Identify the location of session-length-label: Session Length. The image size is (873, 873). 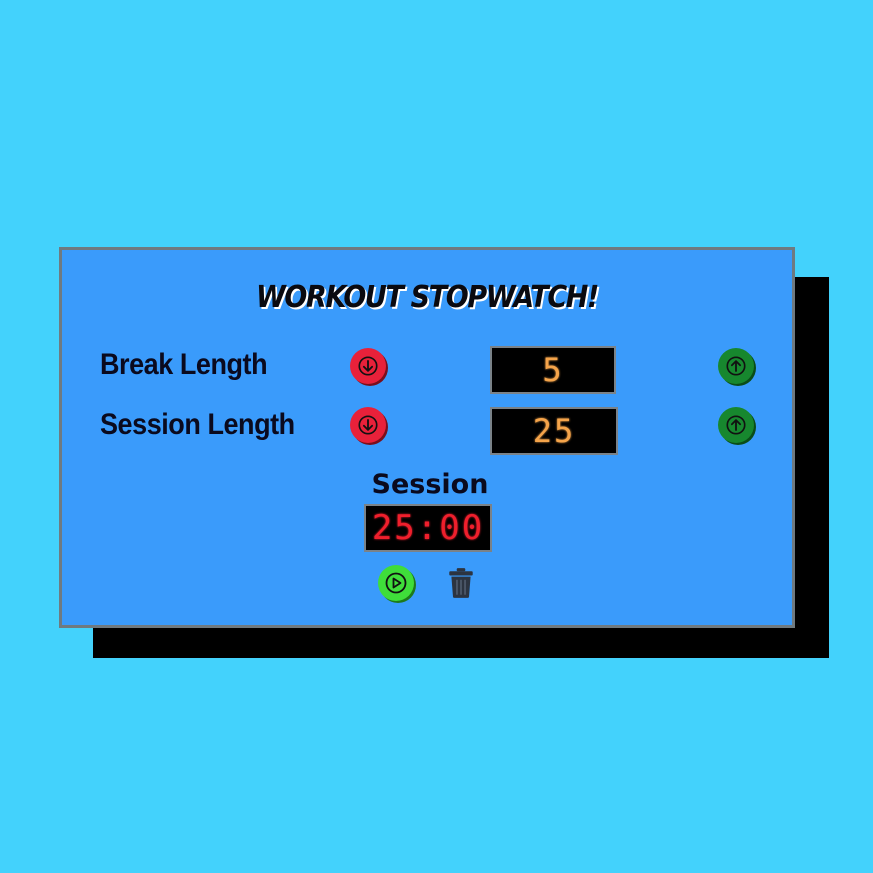
(197, 424).